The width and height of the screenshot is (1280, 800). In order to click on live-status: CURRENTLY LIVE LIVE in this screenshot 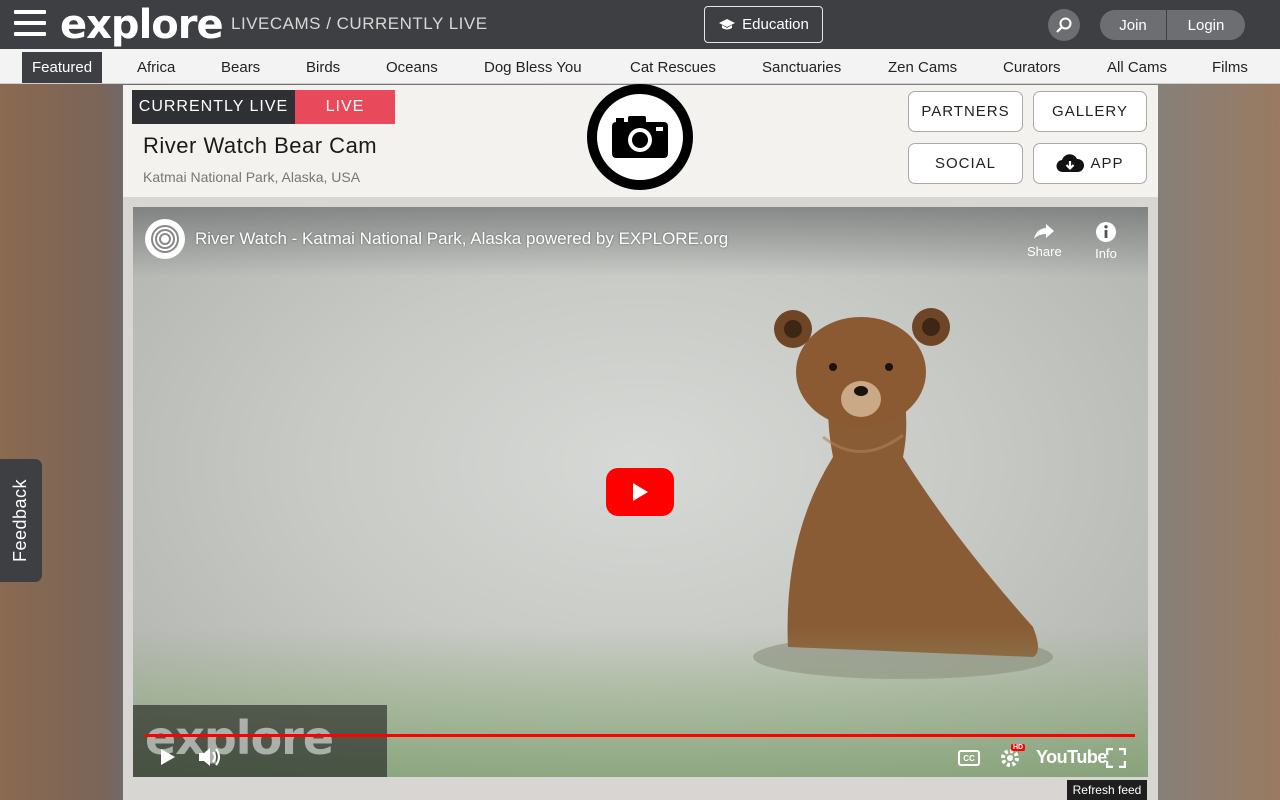, I will do `click(263, 107)`.